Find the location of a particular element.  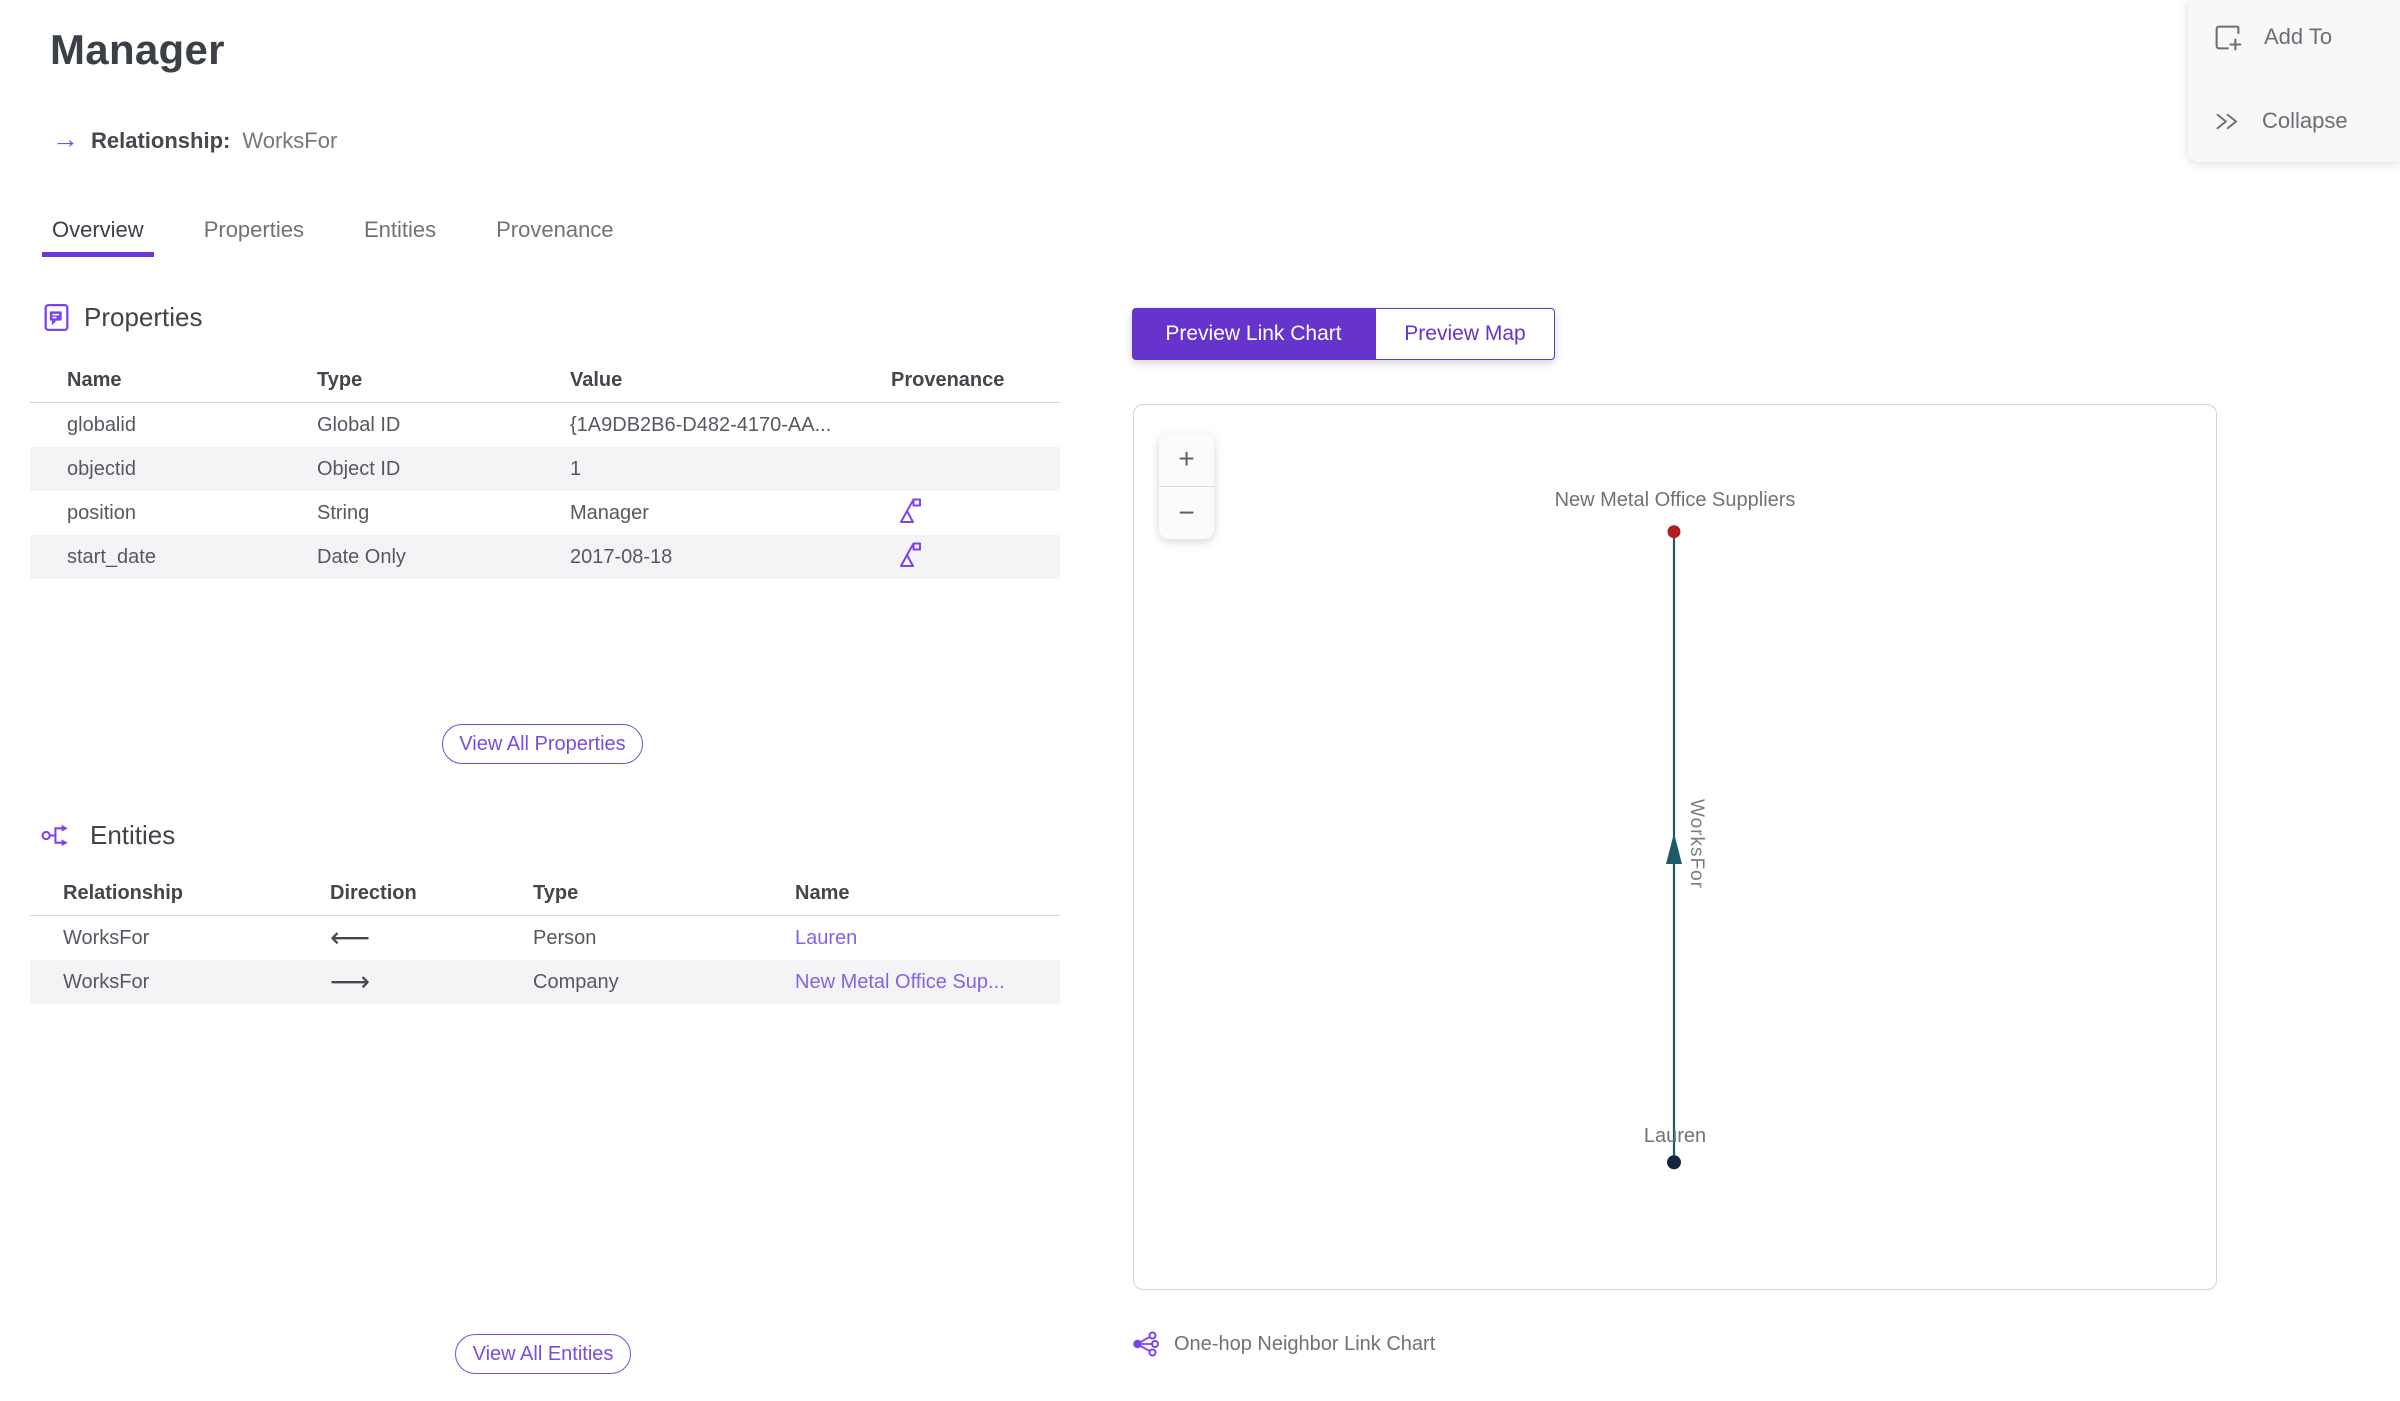

edge-arrowhead is located at coordinates (1674, 848).